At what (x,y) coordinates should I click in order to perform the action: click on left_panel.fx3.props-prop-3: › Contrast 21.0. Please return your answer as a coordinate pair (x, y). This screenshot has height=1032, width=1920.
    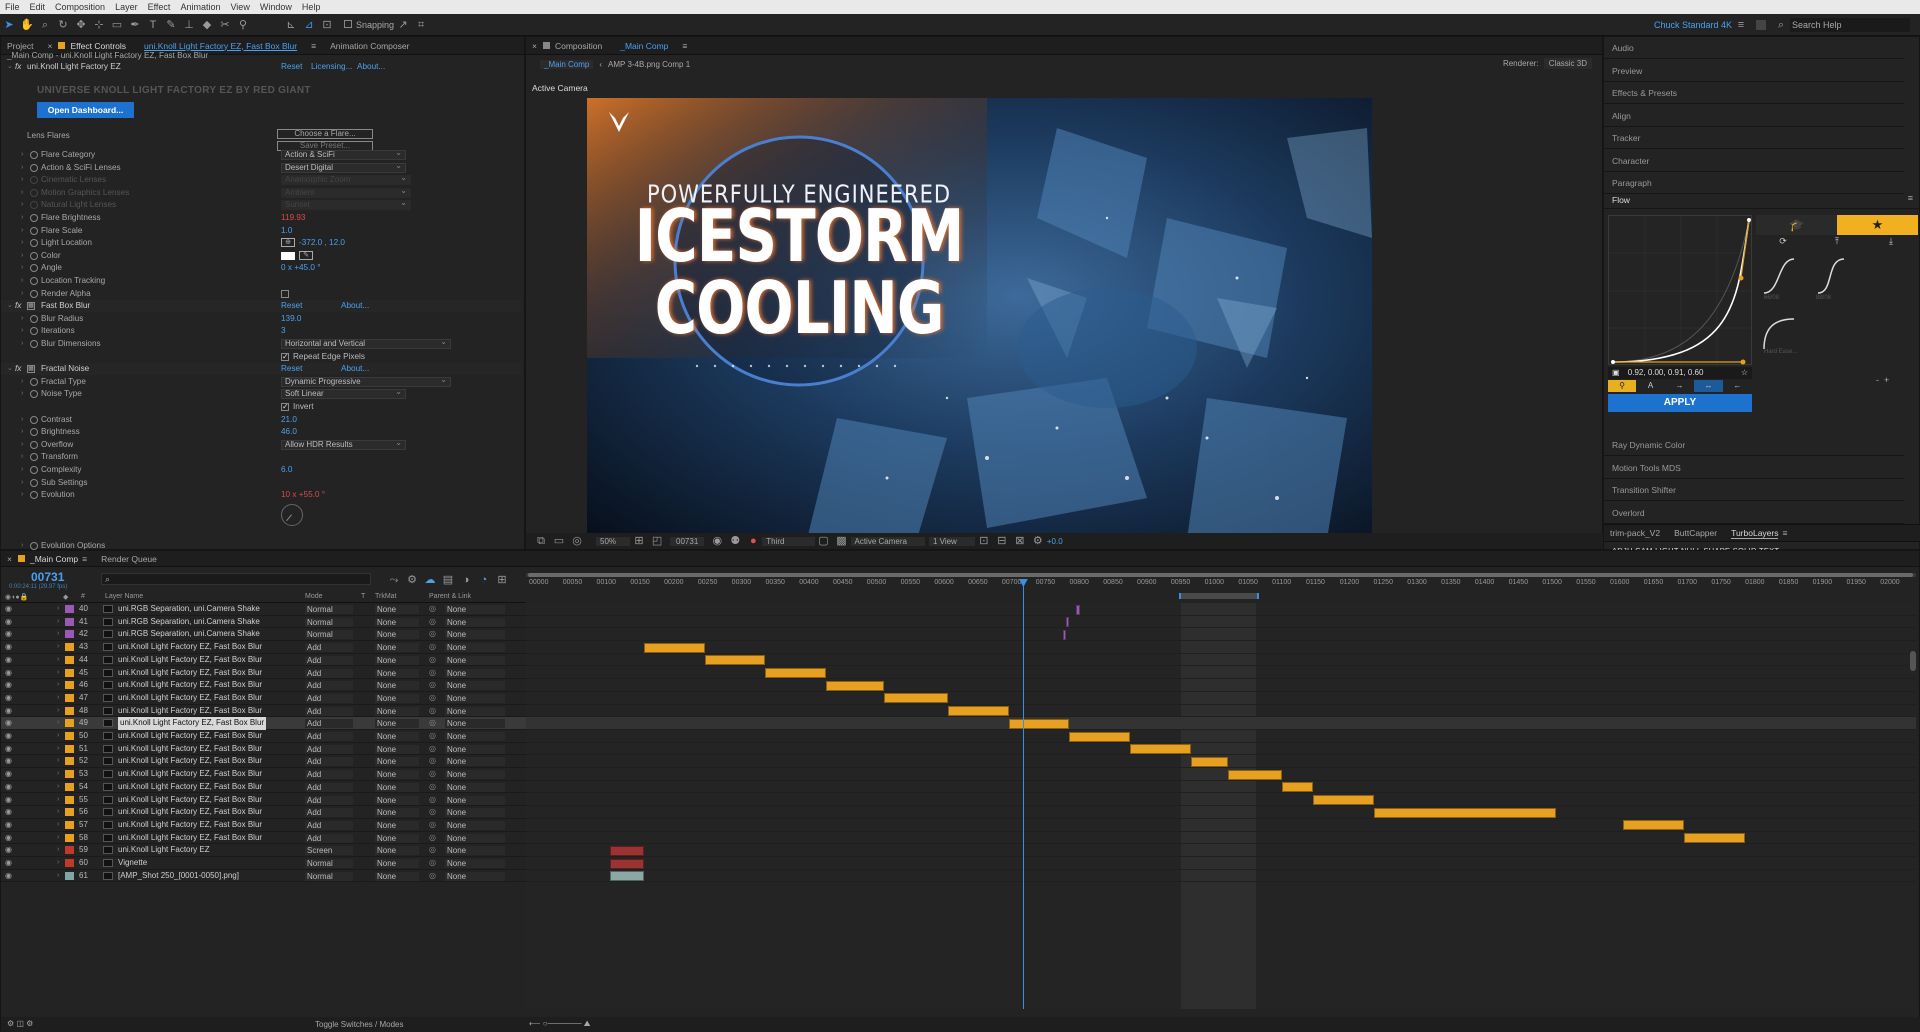
    Looking at the image, I should click on (261, 420).